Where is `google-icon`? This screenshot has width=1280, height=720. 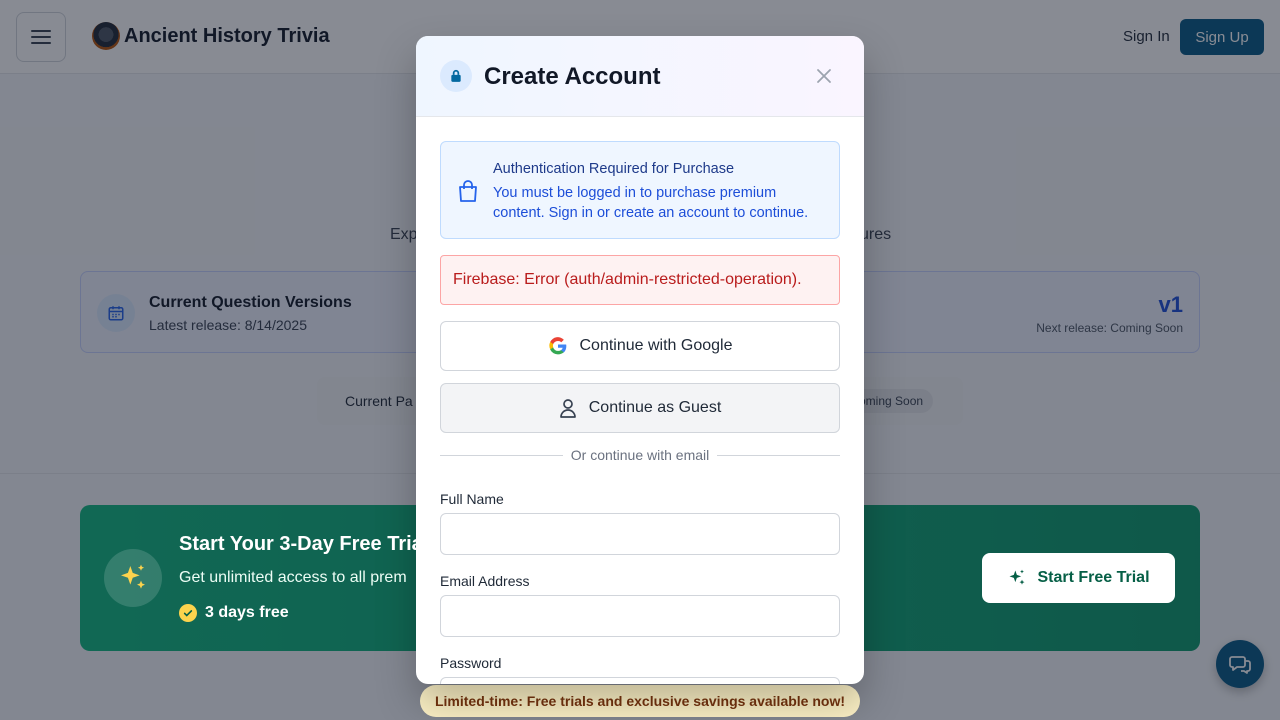
google-icon is located at coordinates (557, 346).